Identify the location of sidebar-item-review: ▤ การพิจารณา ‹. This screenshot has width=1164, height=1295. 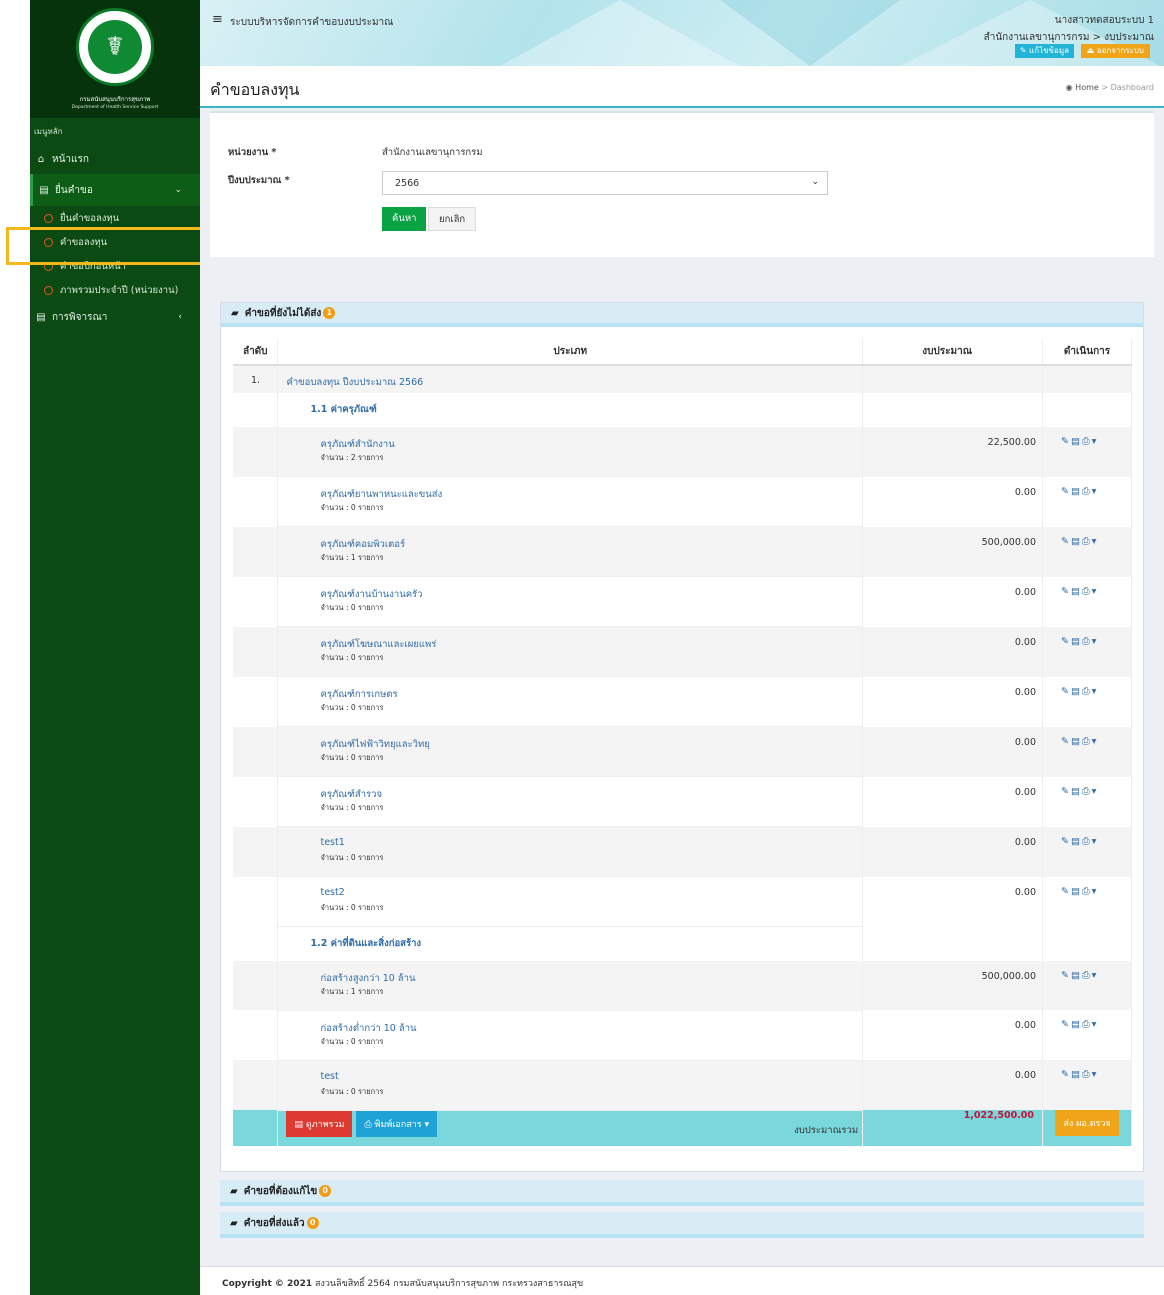
(115, 317).